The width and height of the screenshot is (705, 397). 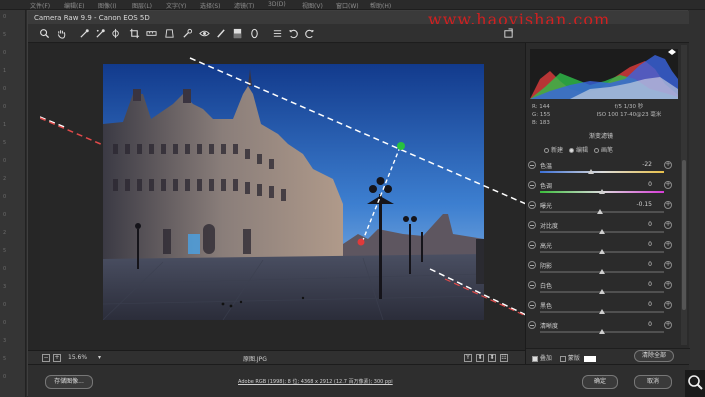 What do you see at coordinates (293, 33) in the screenshot?
I see `rotate-left-icon` at bounding box center [293, 33].